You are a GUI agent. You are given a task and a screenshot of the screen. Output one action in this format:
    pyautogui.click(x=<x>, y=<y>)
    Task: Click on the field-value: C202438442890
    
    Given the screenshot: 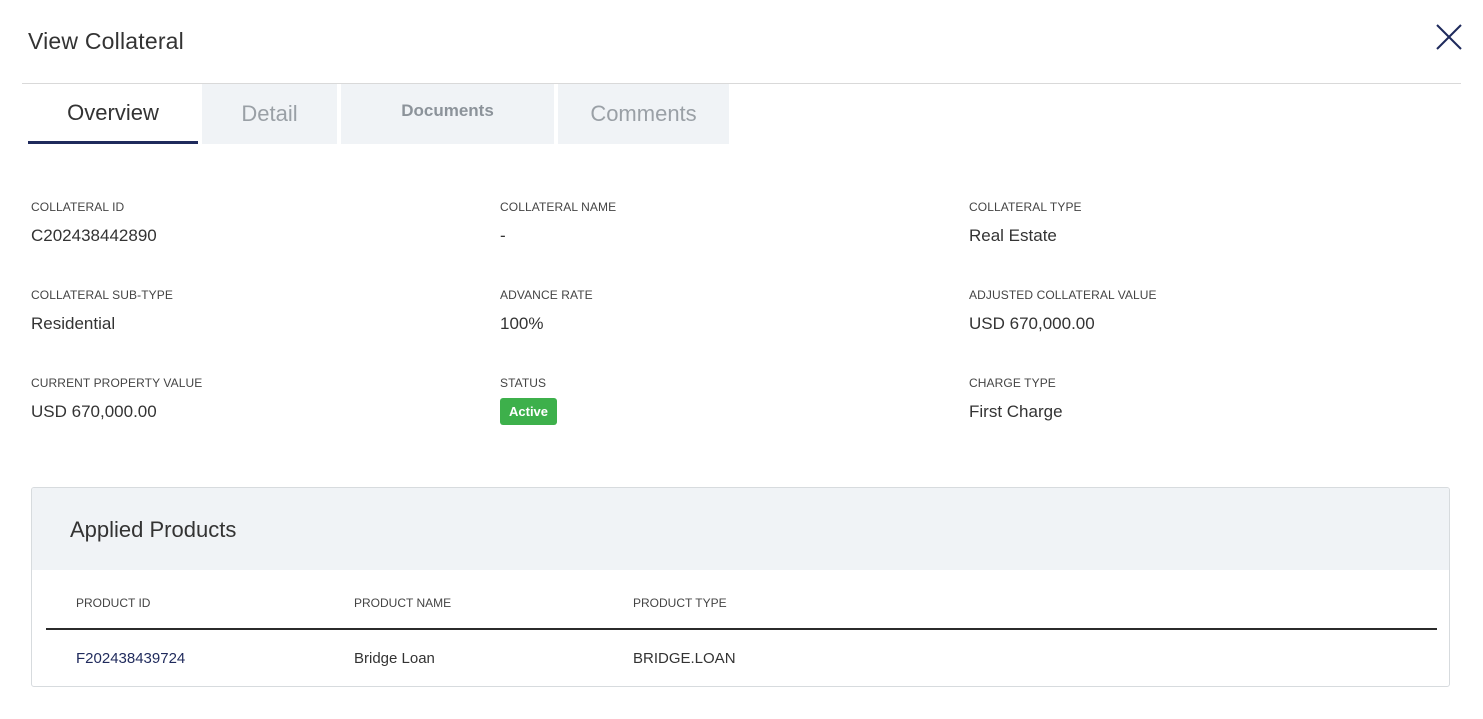 What is the action you would take?
    pyautogui.click(x=94, y=235)
    